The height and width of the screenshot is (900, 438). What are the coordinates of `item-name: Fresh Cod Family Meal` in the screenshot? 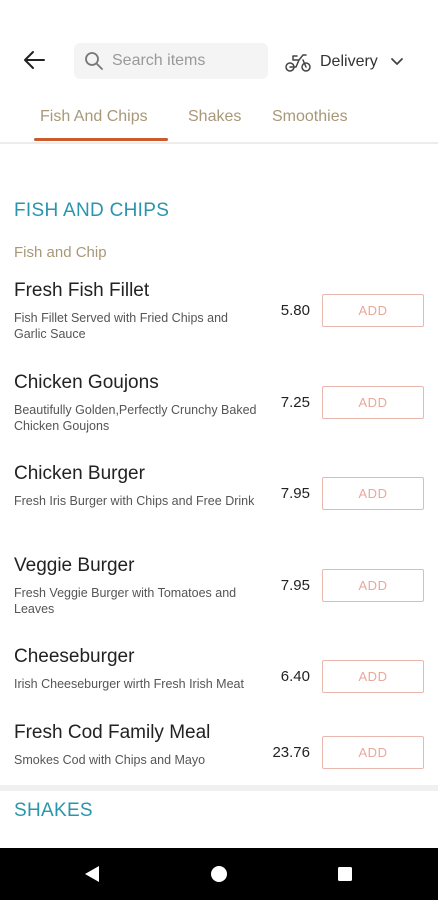 It's located at (112, 732).